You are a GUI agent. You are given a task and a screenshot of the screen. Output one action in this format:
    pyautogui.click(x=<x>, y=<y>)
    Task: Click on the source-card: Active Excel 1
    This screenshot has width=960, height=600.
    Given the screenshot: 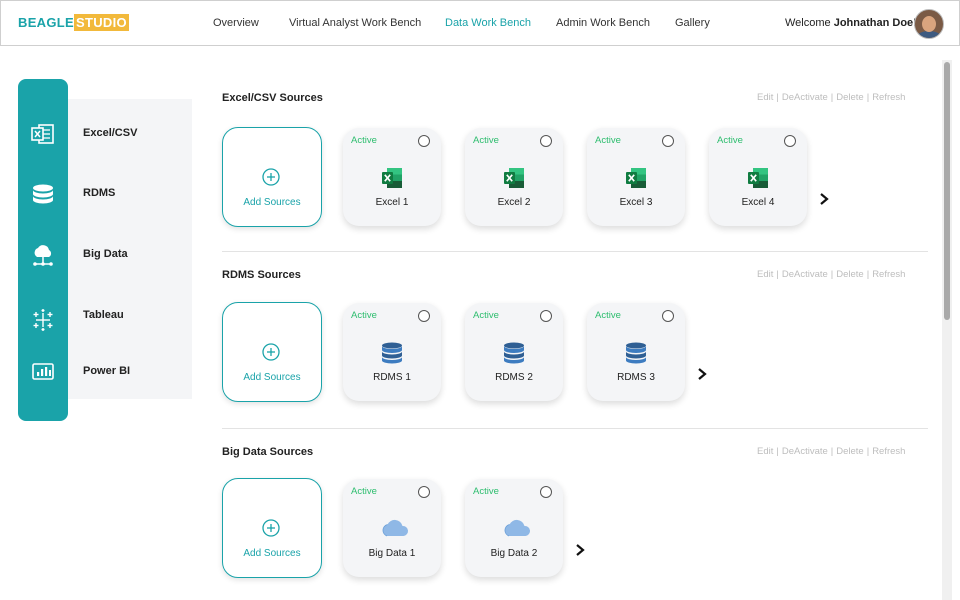 What is the action you would take?
    pyautogui.click(x=392, y=177)
    